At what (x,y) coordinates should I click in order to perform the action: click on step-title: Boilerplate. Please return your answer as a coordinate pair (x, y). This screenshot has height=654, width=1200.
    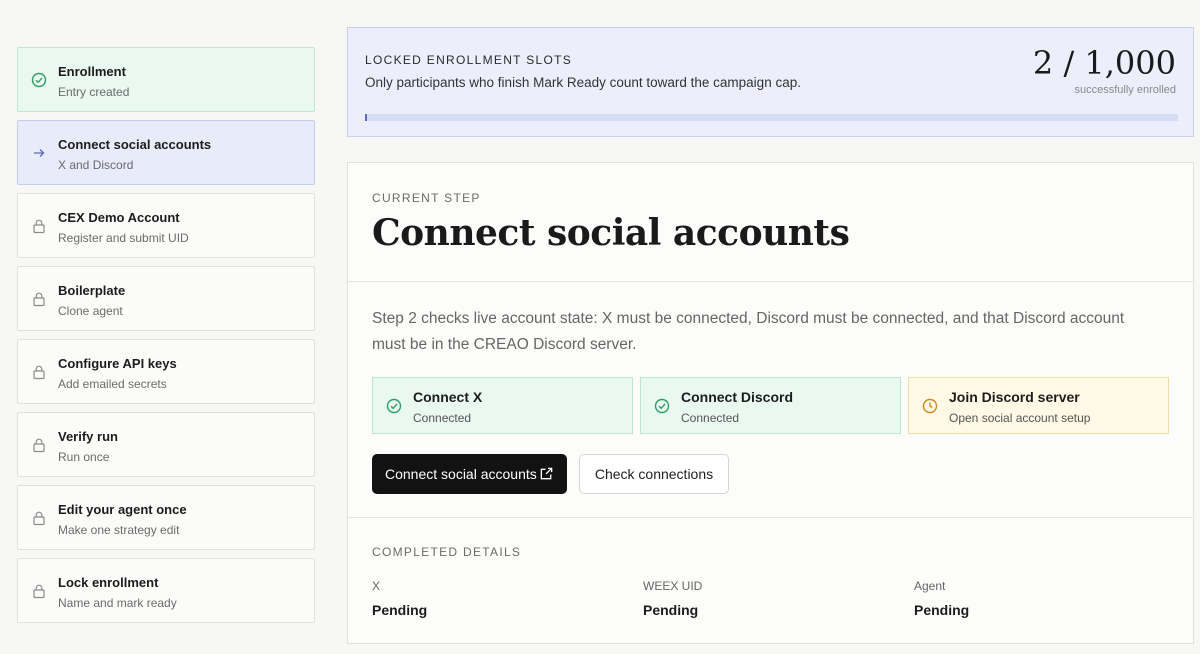
    Looking at the image, I should click on (92, 290).